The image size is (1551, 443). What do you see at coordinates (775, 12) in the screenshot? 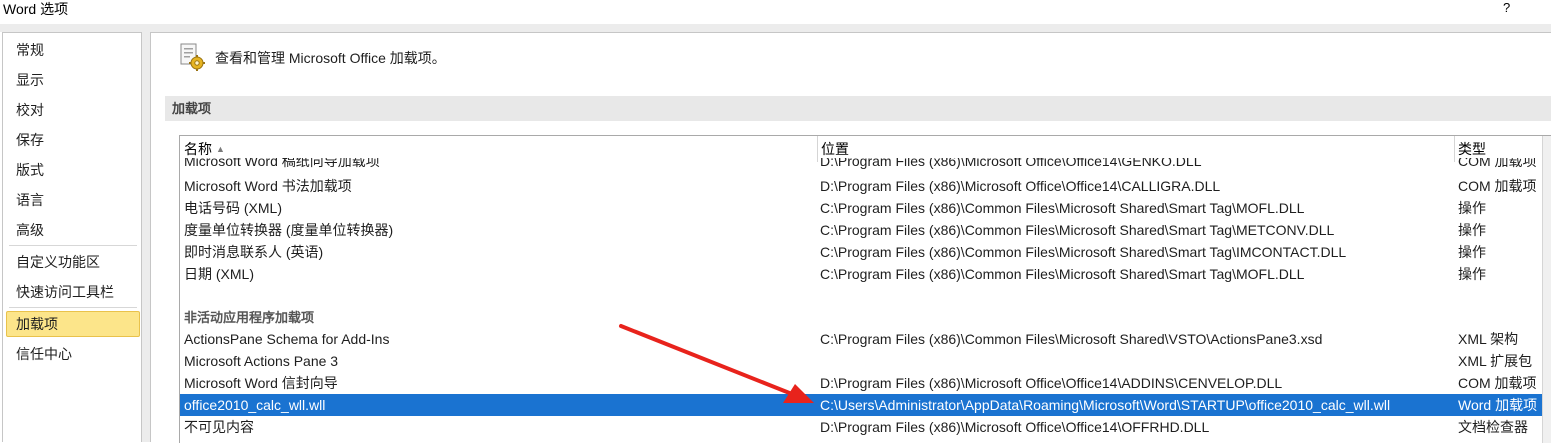
I see `title-bar: Word 选项 ?` at bounding box center [775, 12].